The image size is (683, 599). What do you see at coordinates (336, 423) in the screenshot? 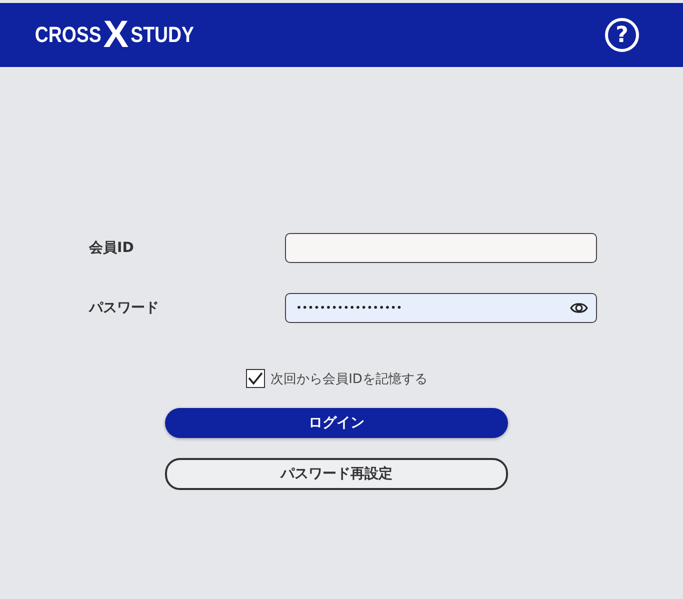
I see `login-button: ログイン` at bounding box center [336, 423].